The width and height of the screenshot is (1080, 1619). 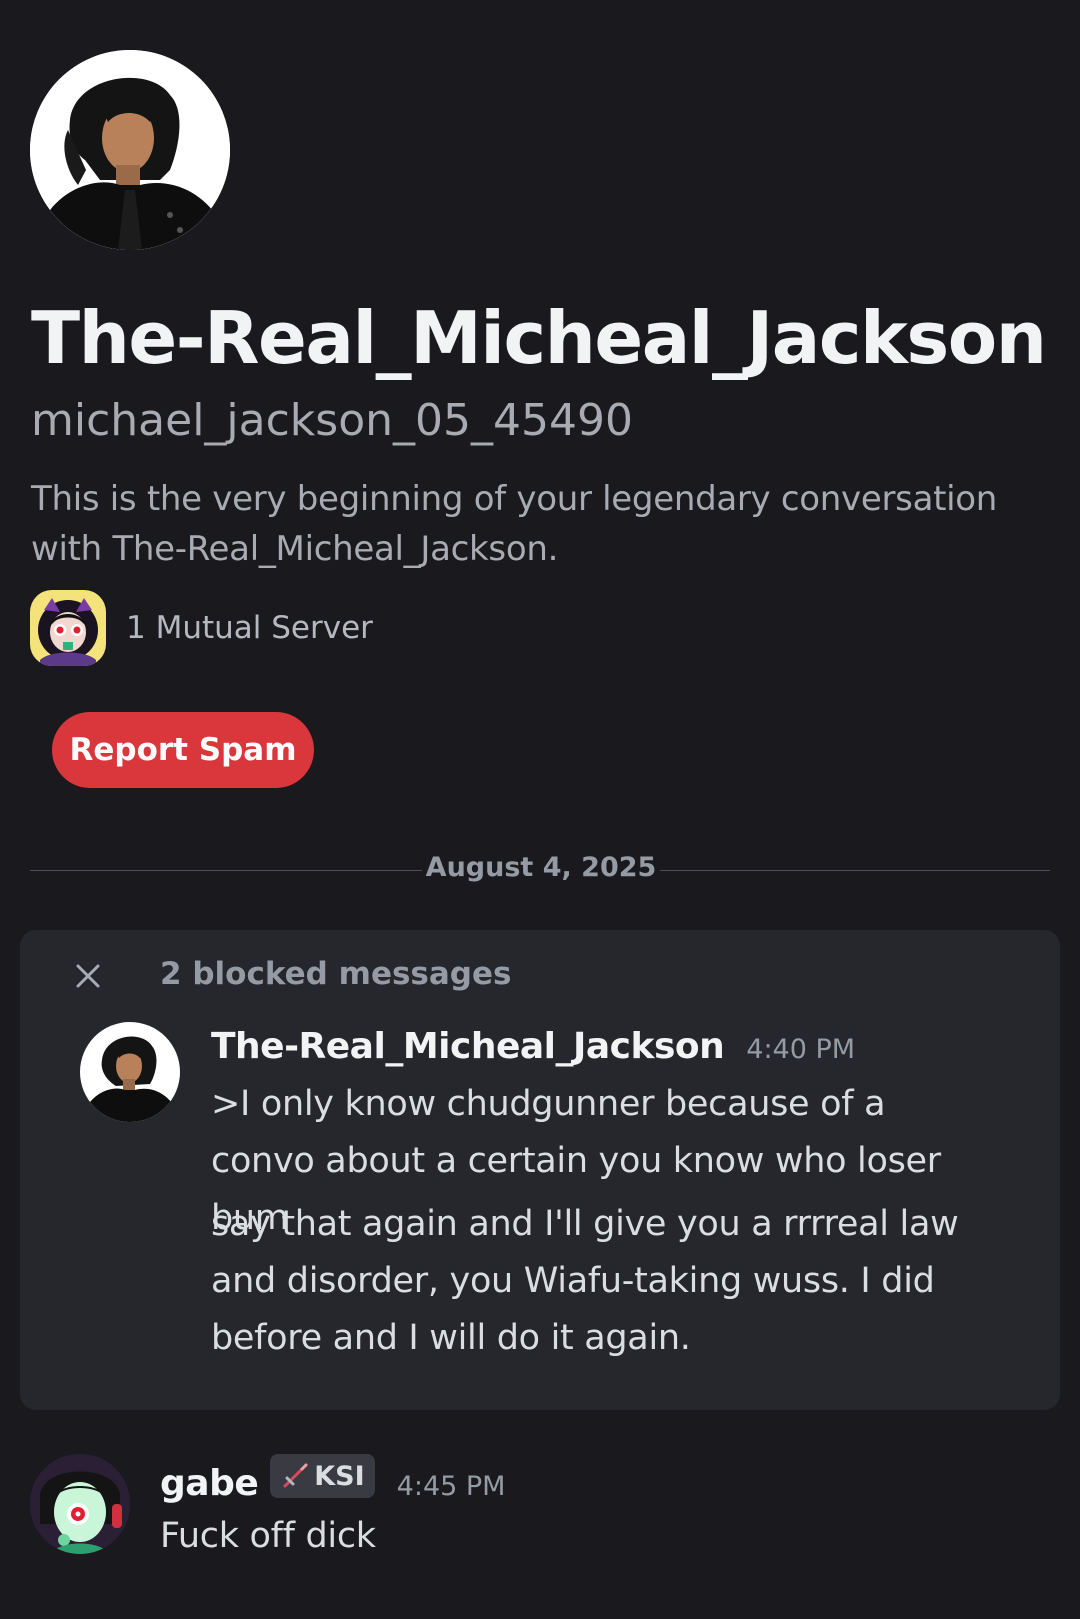 What do you see at coordinates (88, 976) in the screenshot?
I see `close-icon` at bounding box center [88, 976].